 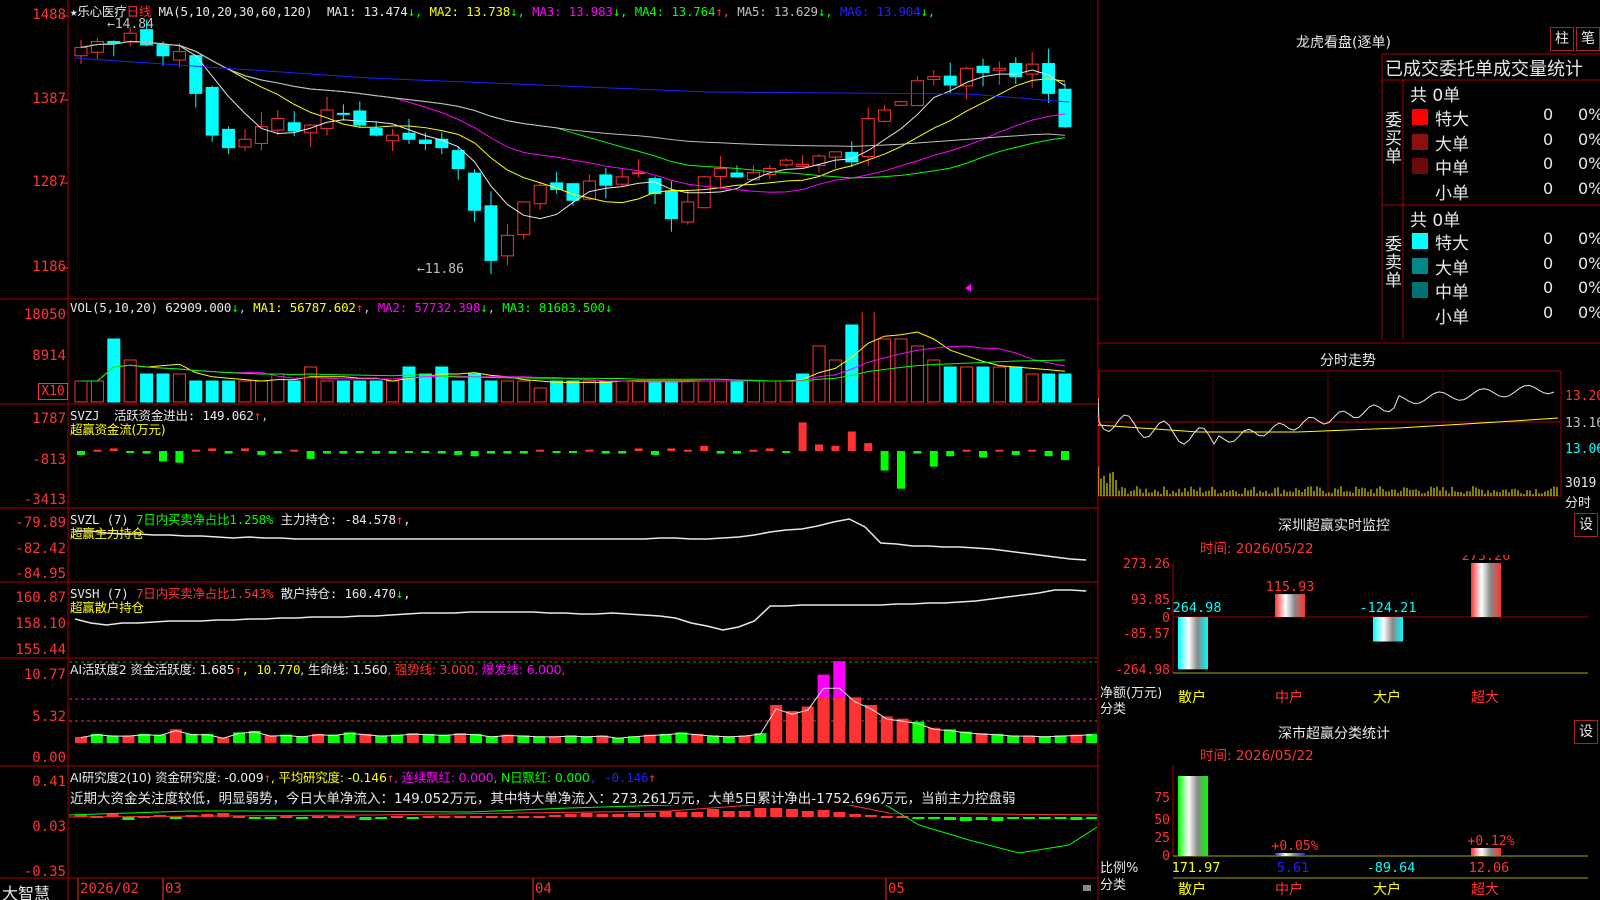 What do you see at coordinates (49, 717) in the screenshot?
I see `ai-active-tick: 5.32` at bounding box center [49, 717].